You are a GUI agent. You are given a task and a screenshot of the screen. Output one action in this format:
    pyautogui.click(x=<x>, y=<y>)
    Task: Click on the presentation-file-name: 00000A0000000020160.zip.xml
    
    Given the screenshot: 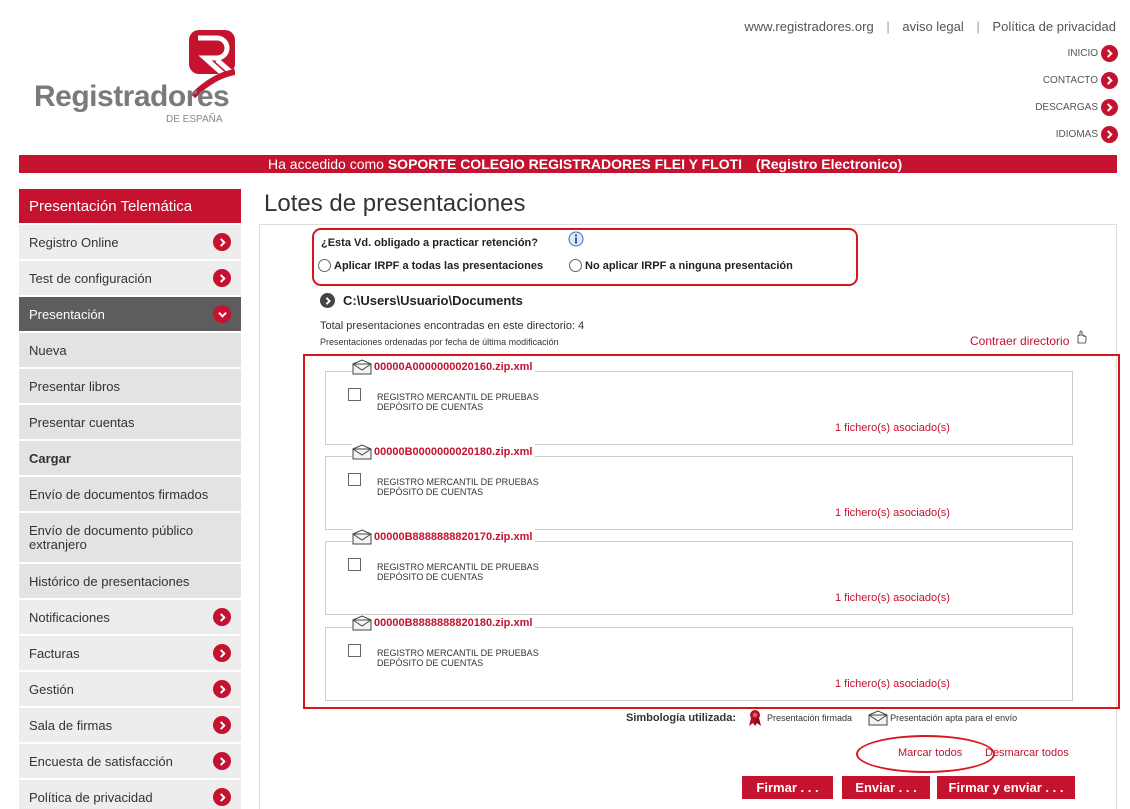 What is the action you would take?
    pyautogui.click(x=453, y=367)
    